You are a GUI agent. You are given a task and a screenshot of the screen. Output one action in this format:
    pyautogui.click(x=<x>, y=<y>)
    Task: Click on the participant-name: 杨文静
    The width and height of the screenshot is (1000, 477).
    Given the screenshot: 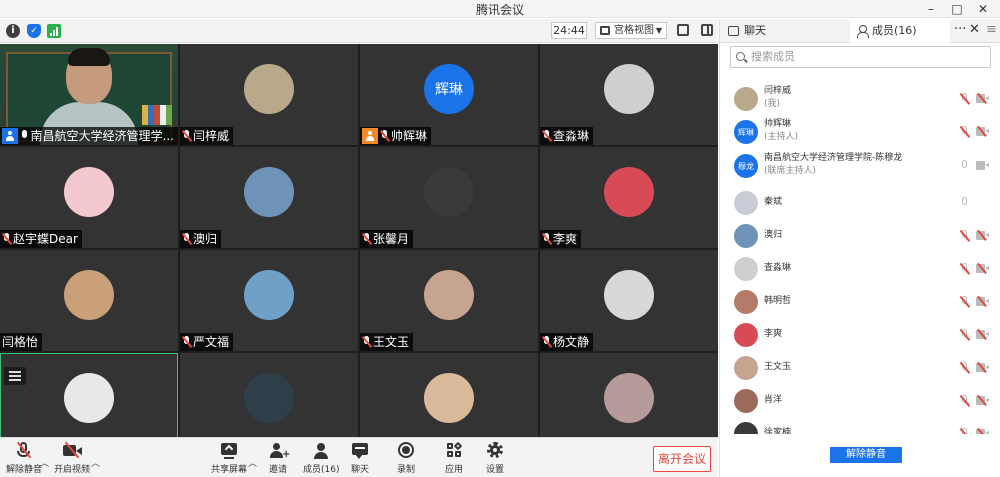 What is the action you would take?
    pyautogui.click(x=571, y=342)
    